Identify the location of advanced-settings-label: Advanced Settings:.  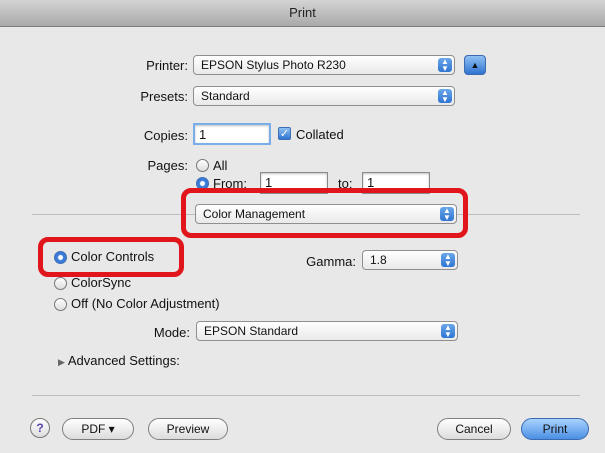
(123, 360).